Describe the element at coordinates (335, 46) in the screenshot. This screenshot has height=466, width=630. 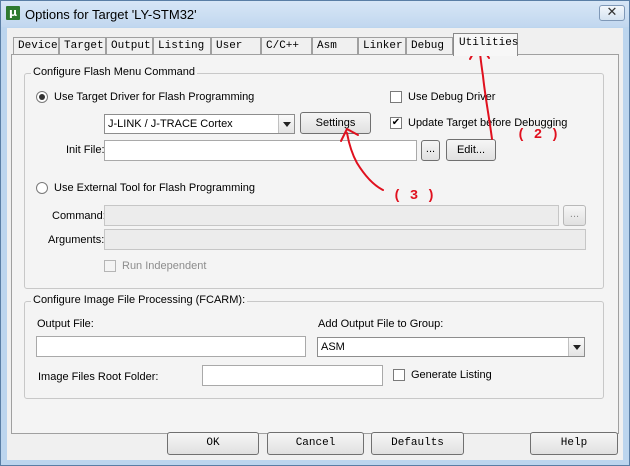
I see `tab-asm: Asm` at that location.